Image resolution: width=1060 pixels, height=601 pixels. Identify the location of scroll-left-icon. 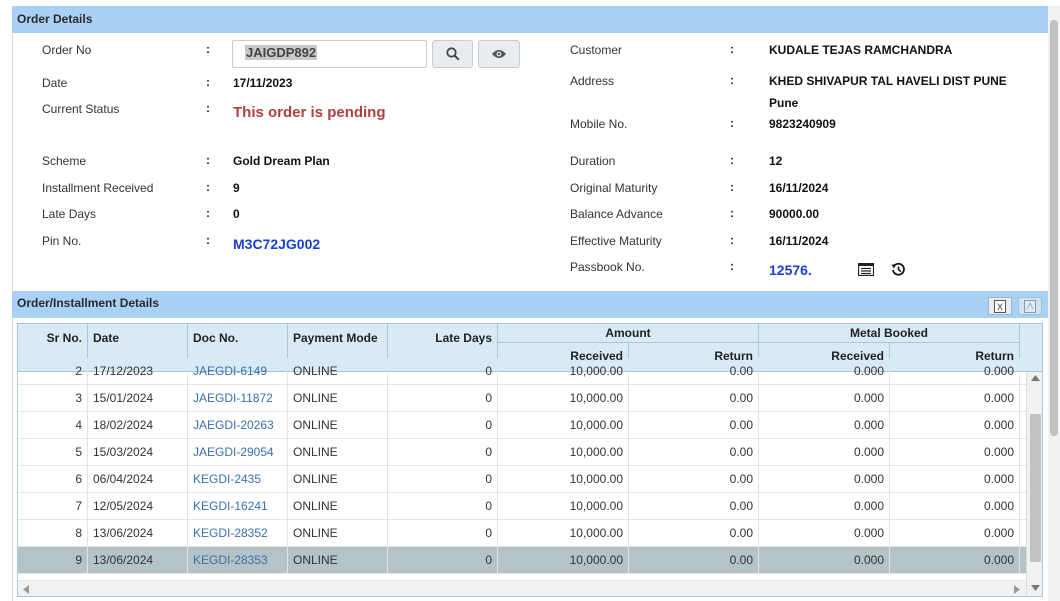
(26, 589).